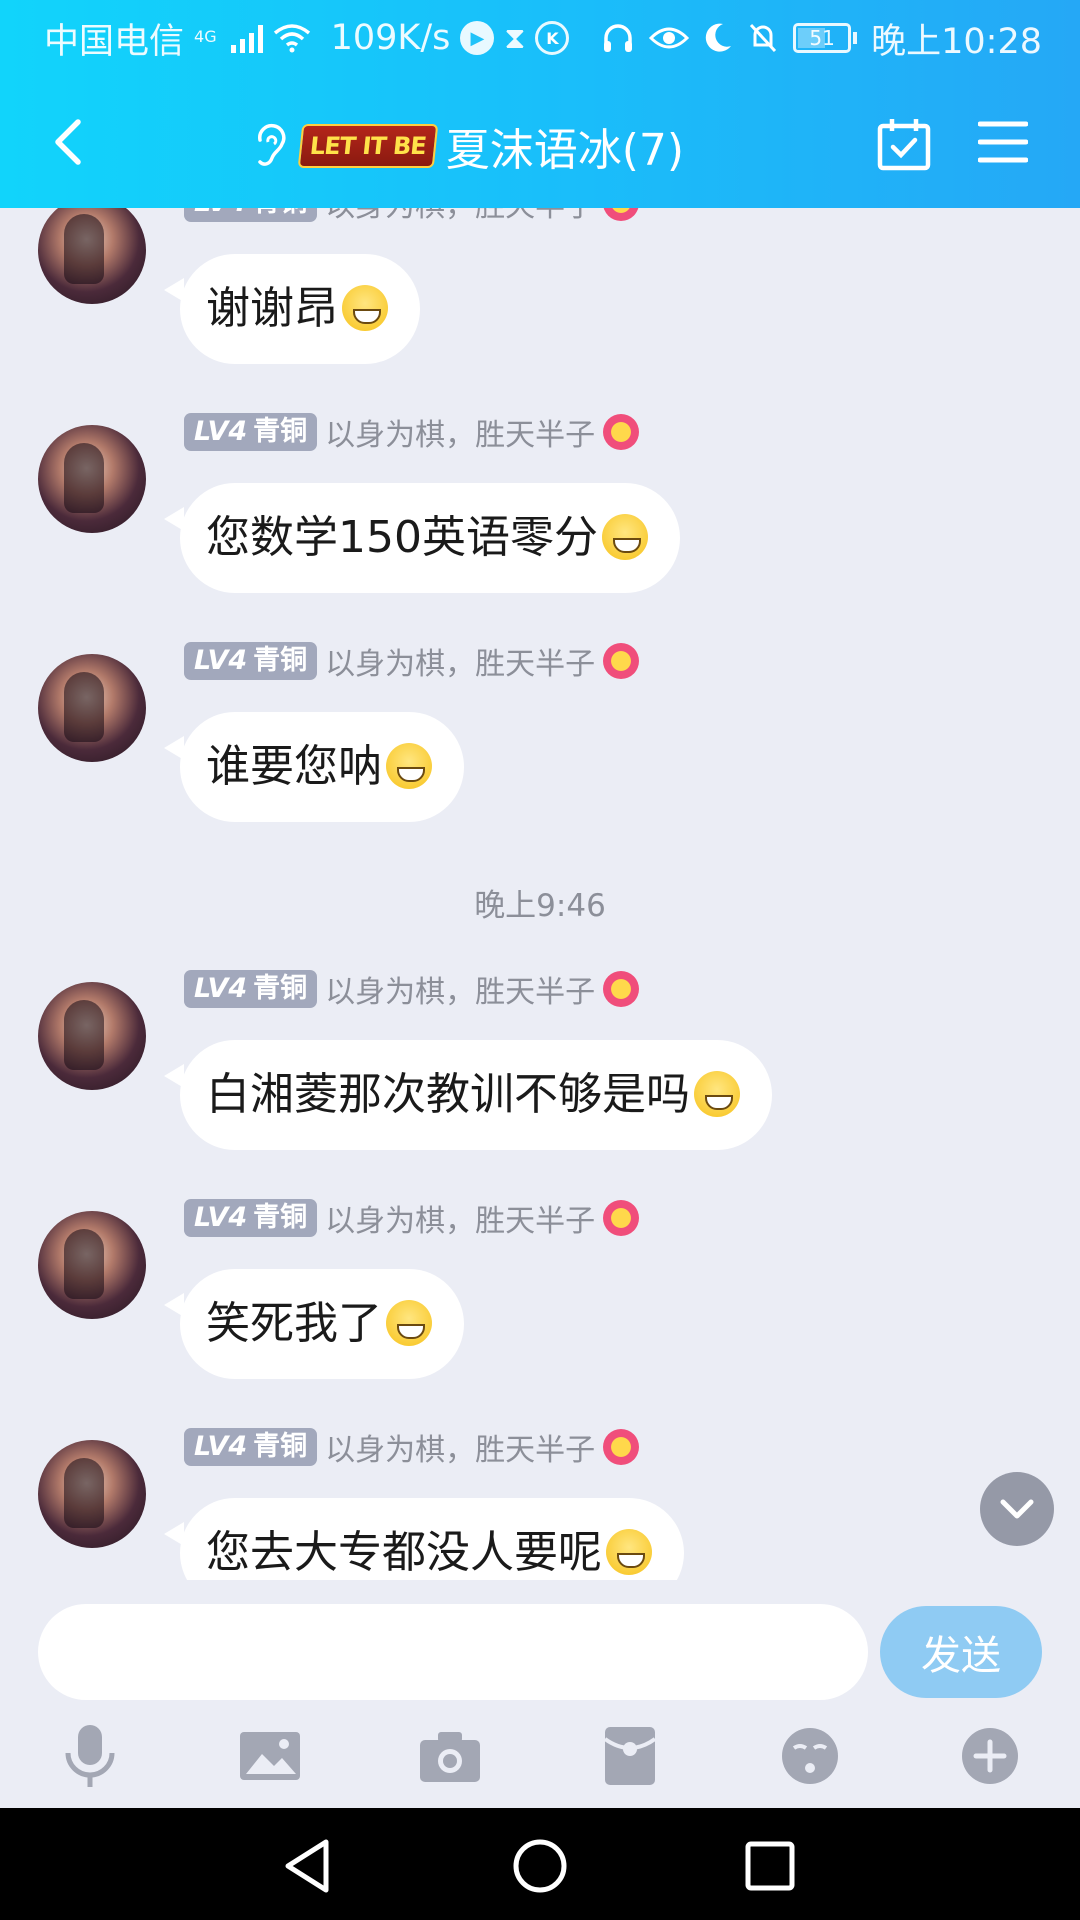  What do you see at coordinates (291, 38) in the screenshot?
I see `wifi-icon` at bounding box center [291, 38].